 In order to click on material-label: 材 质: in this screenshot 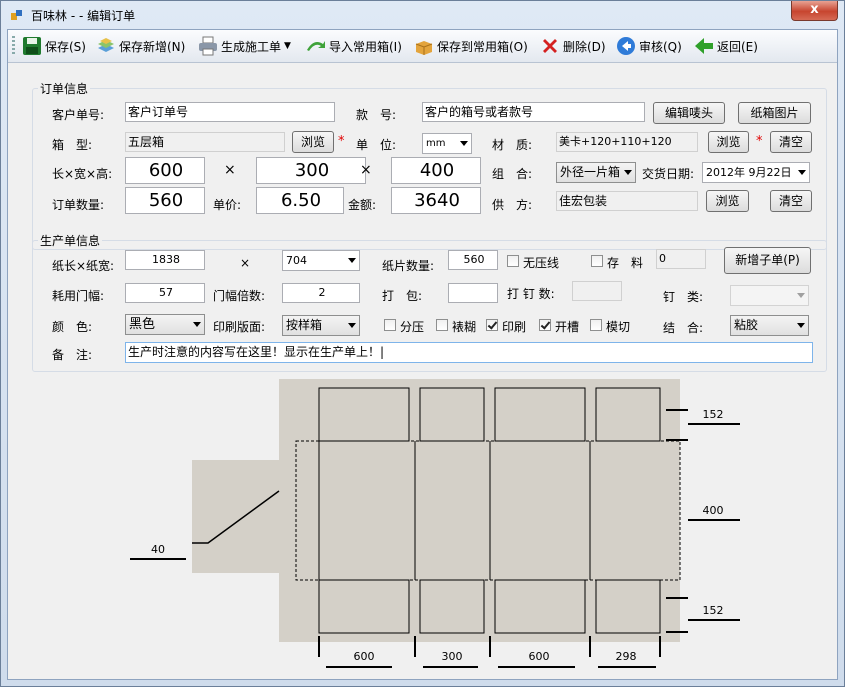, I will do `click(512, 145)`.